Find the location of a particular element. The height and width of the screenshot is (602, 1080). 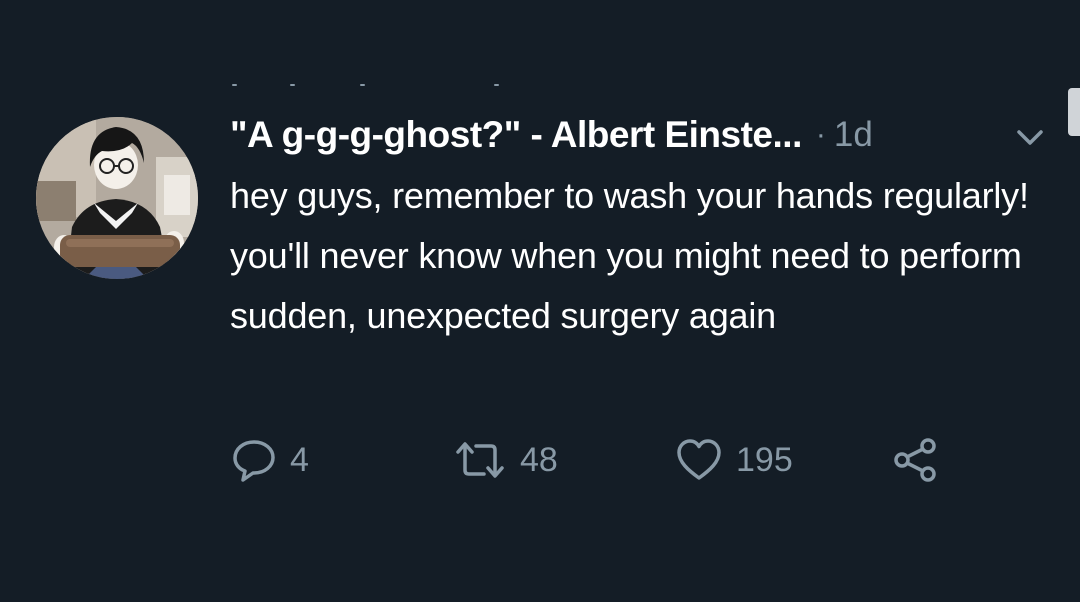

retweet-count: 48 is located at coordinates (539, 459).